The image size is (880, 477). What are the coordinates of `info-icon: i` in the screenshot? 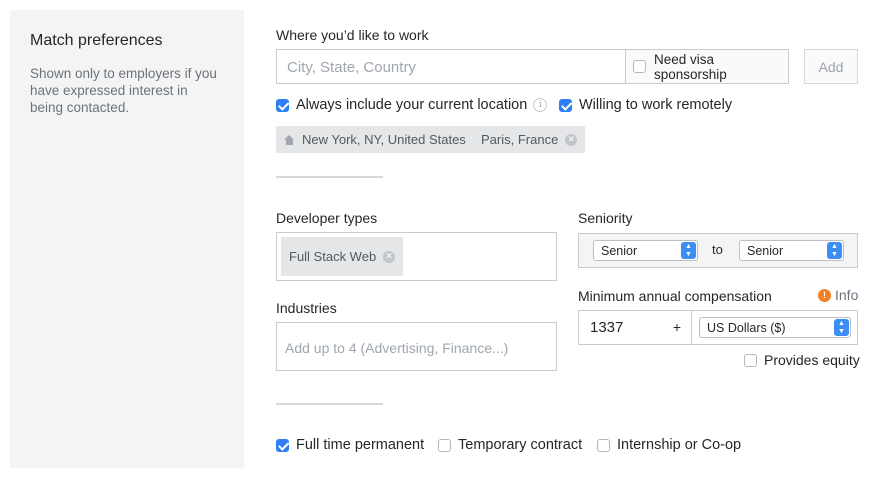 It's located at (540, 105).